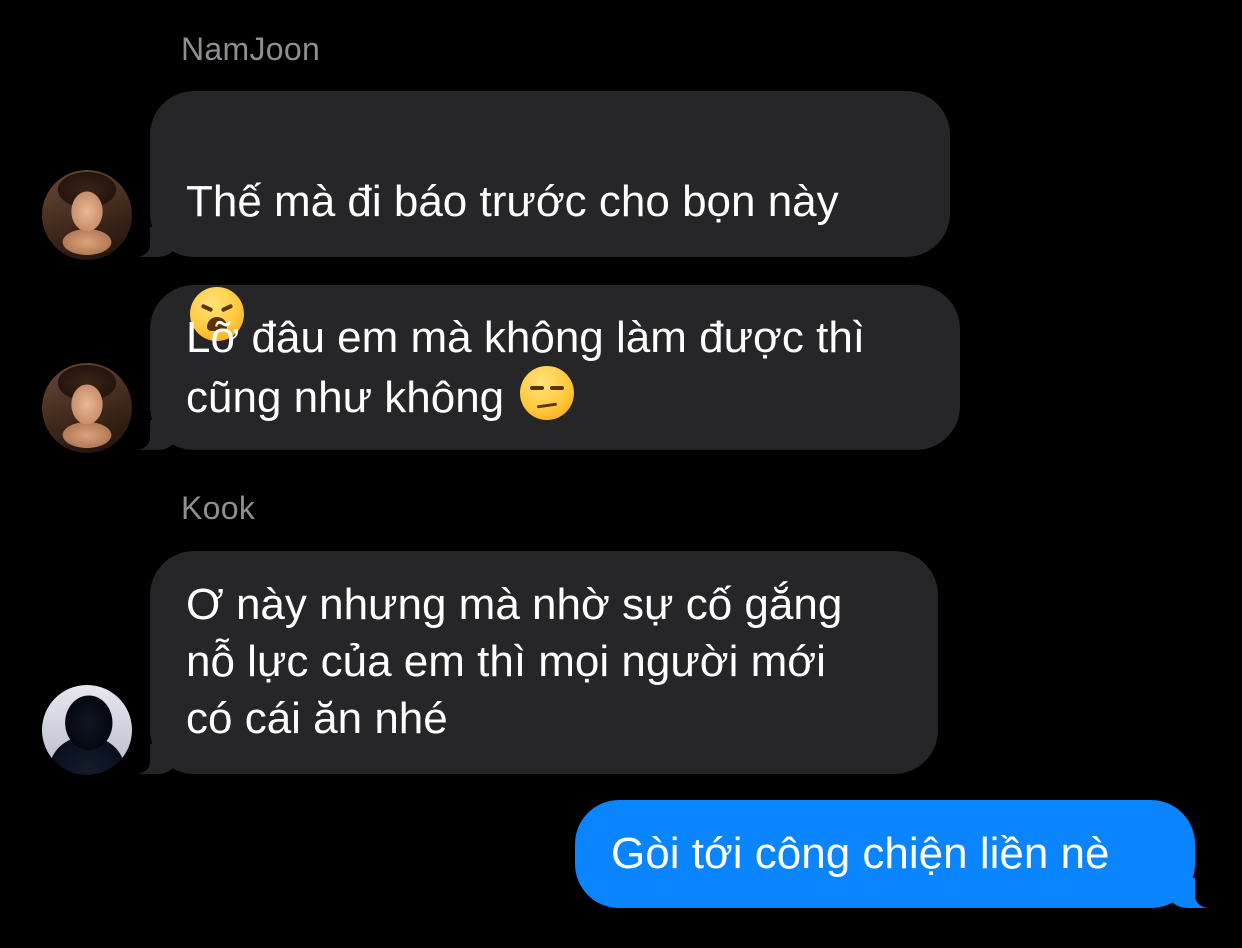 This screenshot has width=1242, height=948. I want to click on message-bubble-outgoing: Gòi tới công chiện liền nè, so click(899, 854).